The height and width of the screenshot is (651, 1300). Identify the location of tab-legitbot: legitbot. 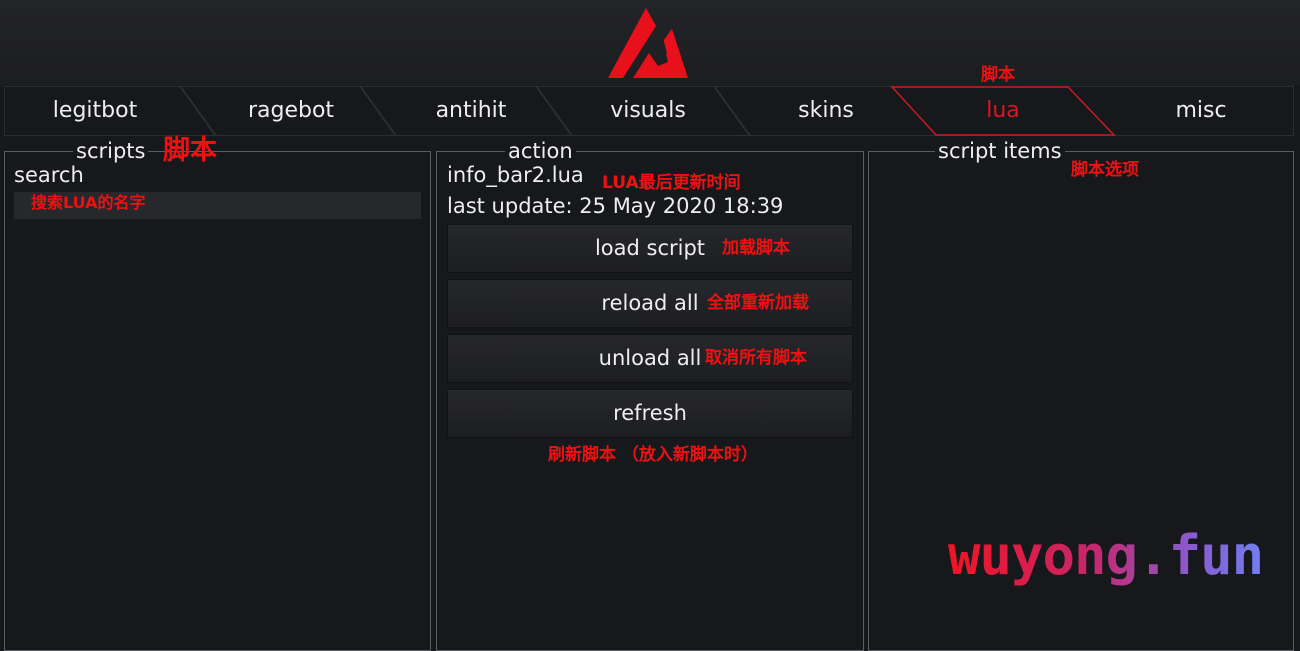
(95, 111).